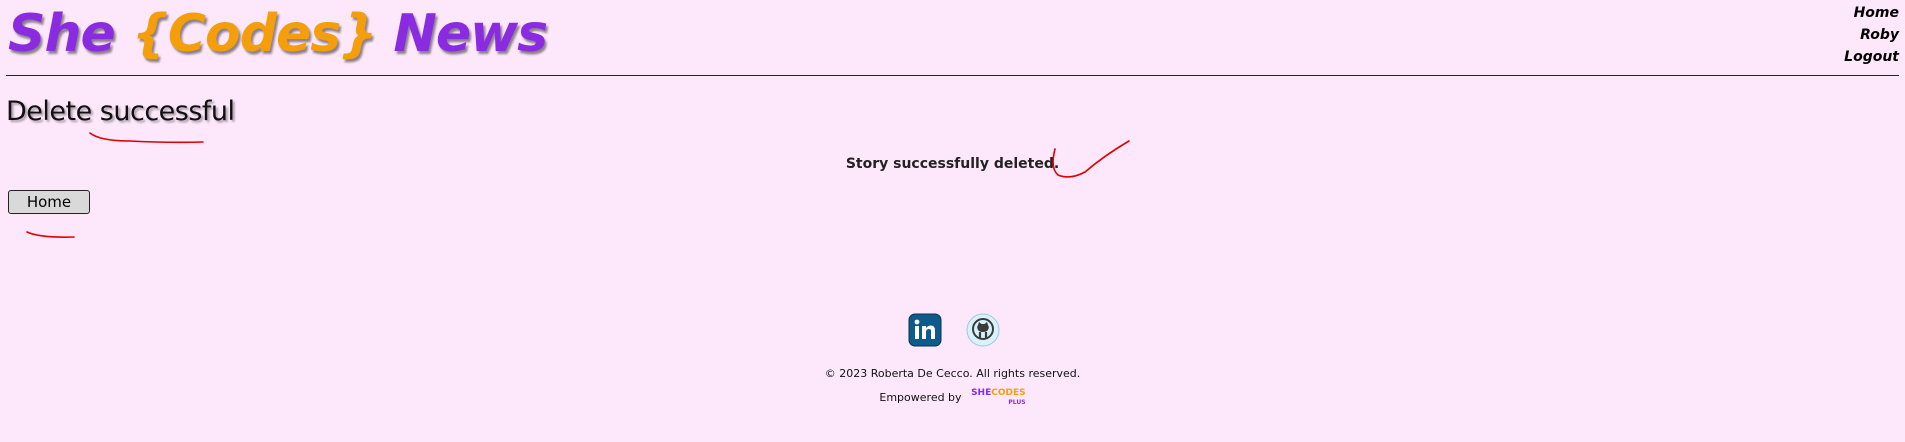 Image resolution: width=1905 pixels, height=442 pixels. What do you see at coordinates (50, 234) in the screenshot?
I see `underline-annotation-button` at bounding box center [50, 234].